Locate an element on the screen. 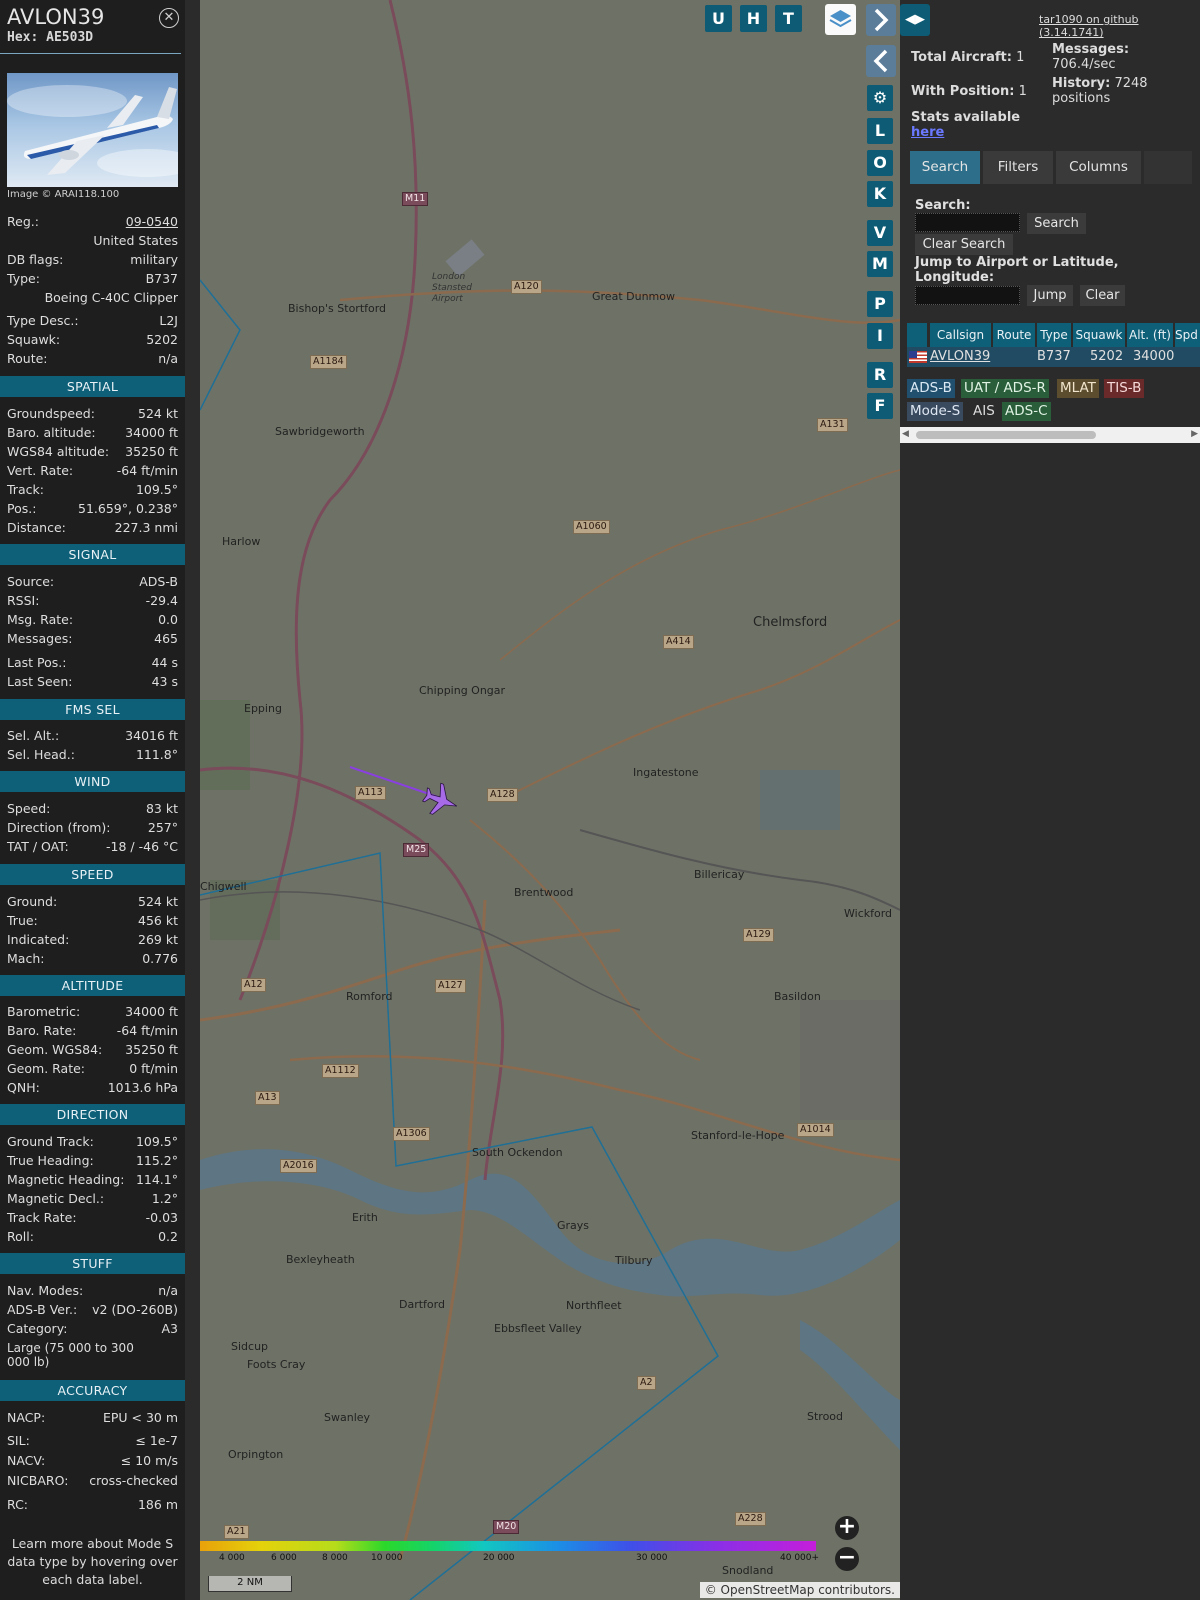 This screenshot has height=1600, width=1200. clear-search-button: Clear Search is located at coordinates (964, 244).